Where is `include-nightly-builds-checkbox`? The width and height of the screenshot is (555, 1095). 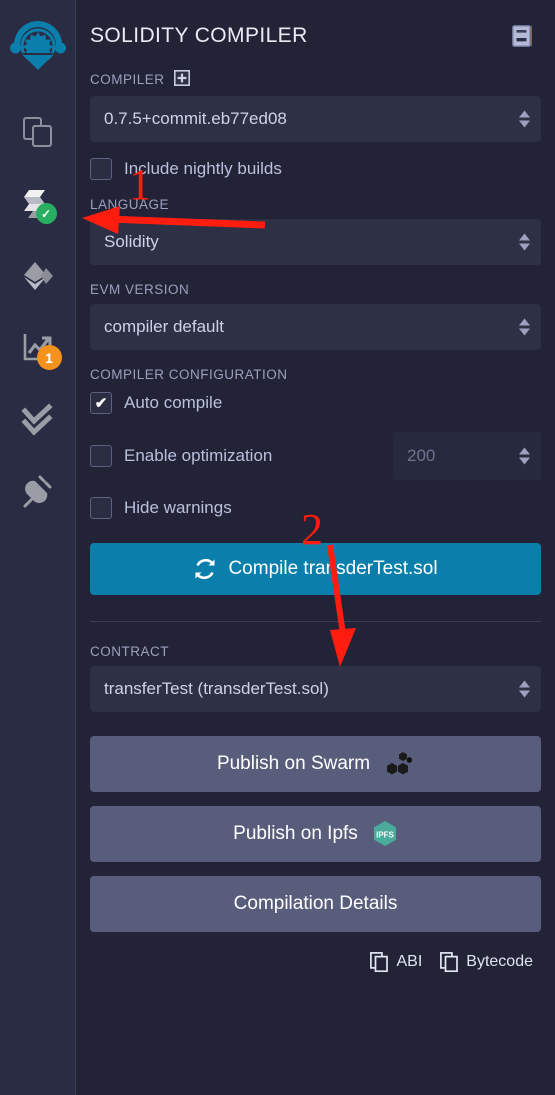 include-nightly-builds-checkbox is located at coordinates (101, 169).